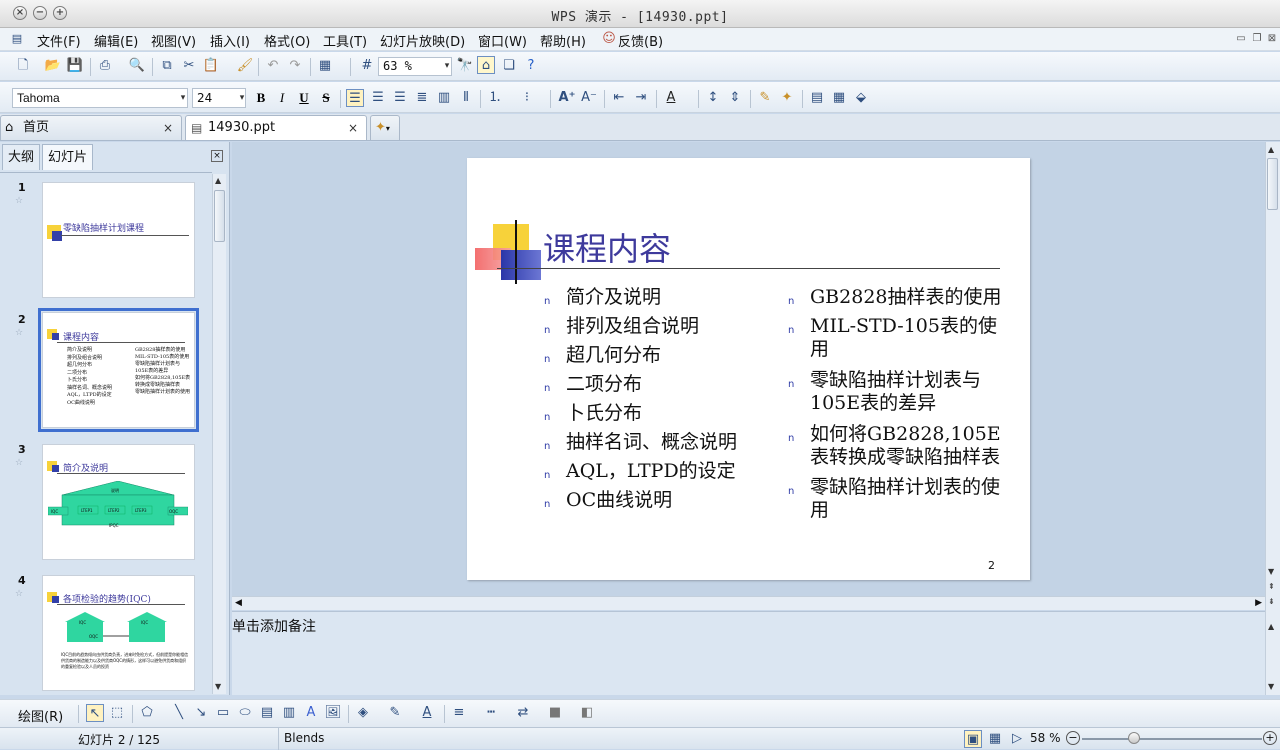  What do you see at coordinates (491, 713) in the screenshot?
I see `dash-style-icon: ┅` at bounding box center [491, 713].